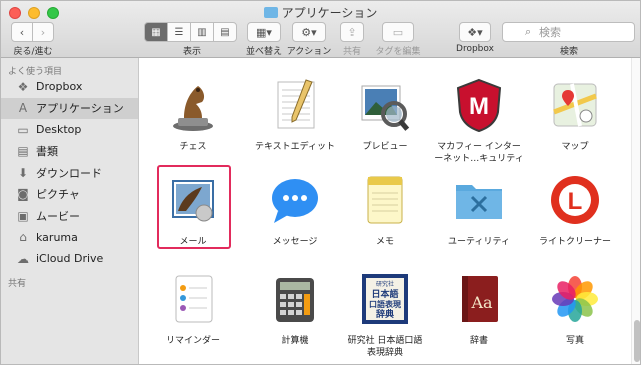  What do you see at coordinates (193, 147) in the screenshot?
I see `app-label: チェス` at bounding box center [193, 147].